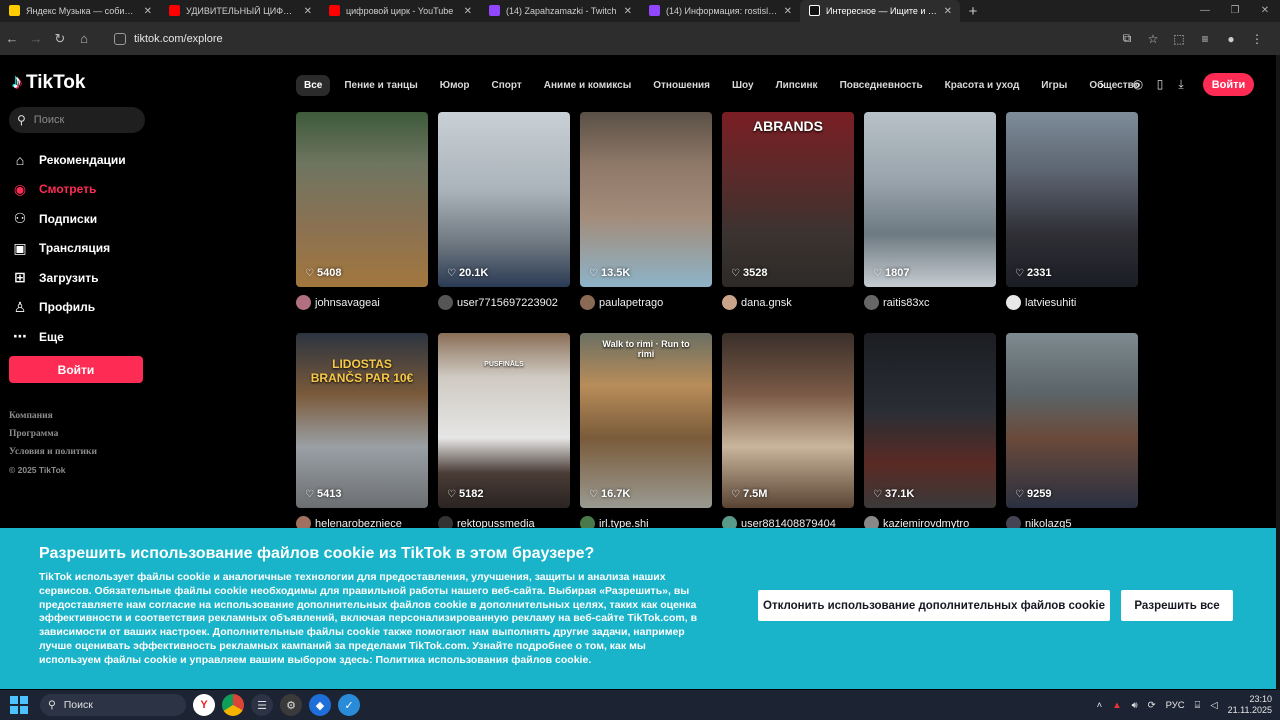  What do you see at coordinates (646, 302) in the screenshot?
I see `video-author: paulapetrago` at bounding box center [646, 302].